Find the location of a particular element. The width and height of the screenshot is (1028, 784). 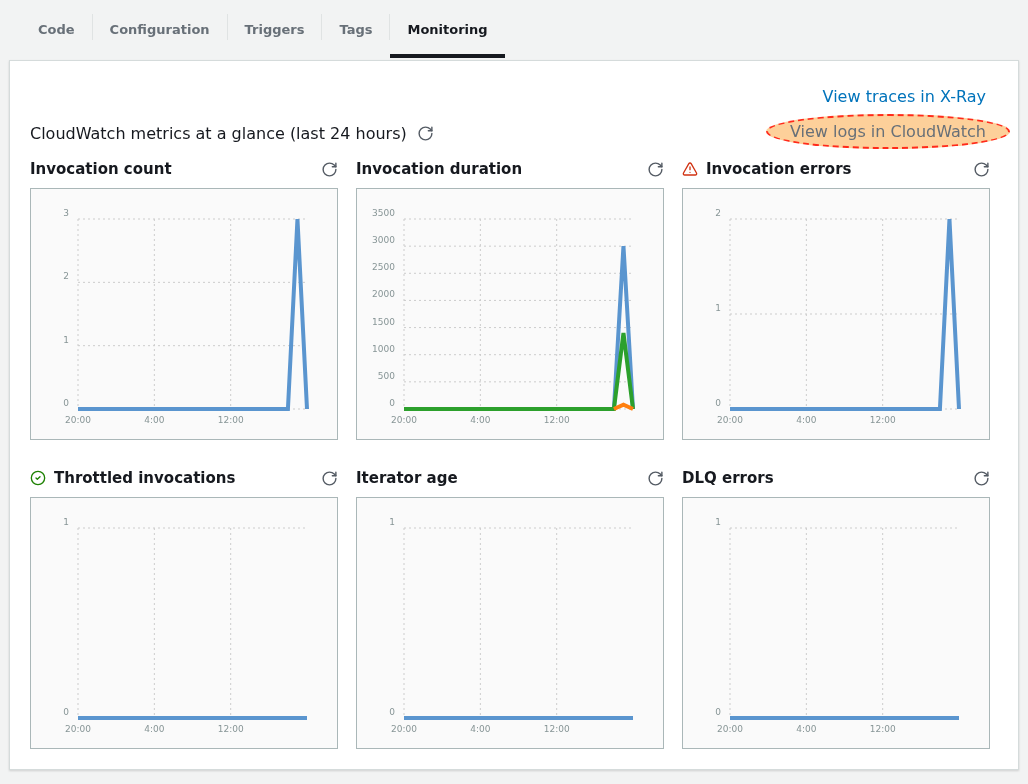

axis-tick-label: 500 is located at coordinates (386, 375).